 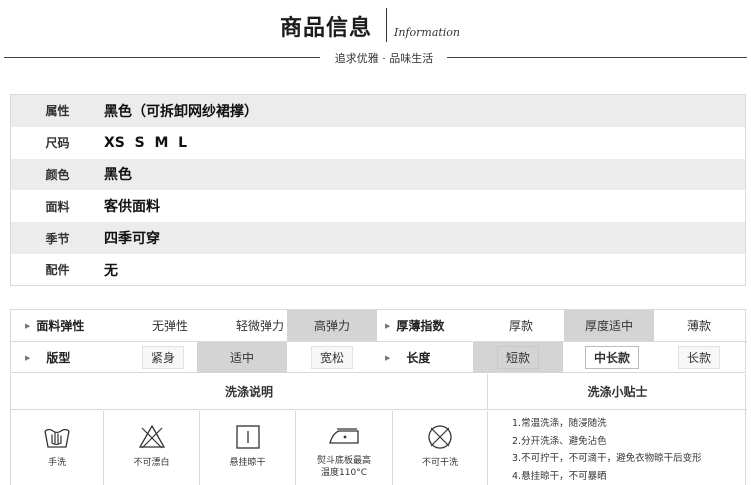 What do you see at coordinates (699, 325) in the screenshot?
I see `thickness-option: 薄款` at bounding box center [699, 325].